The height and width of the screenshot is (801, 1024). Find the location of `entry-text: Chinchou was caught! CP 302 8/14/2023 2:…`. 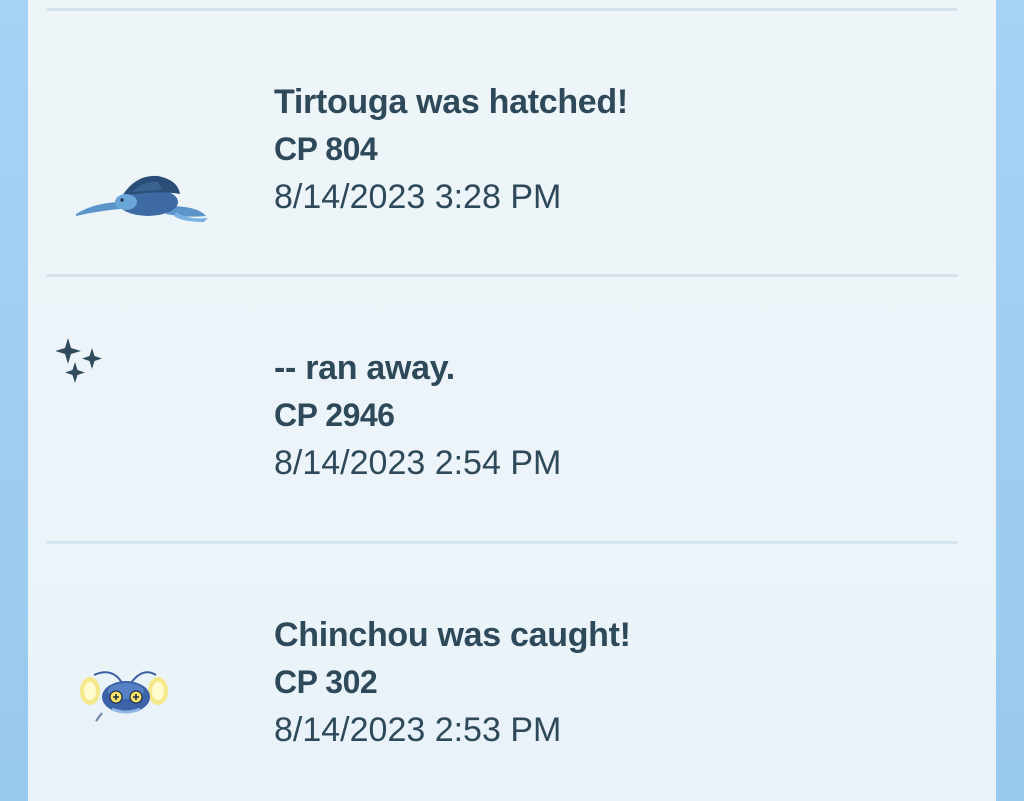

entry-text: Chinchou was caught! CP 302 8/14/2023 2:… is located at coordinates (452, 683).